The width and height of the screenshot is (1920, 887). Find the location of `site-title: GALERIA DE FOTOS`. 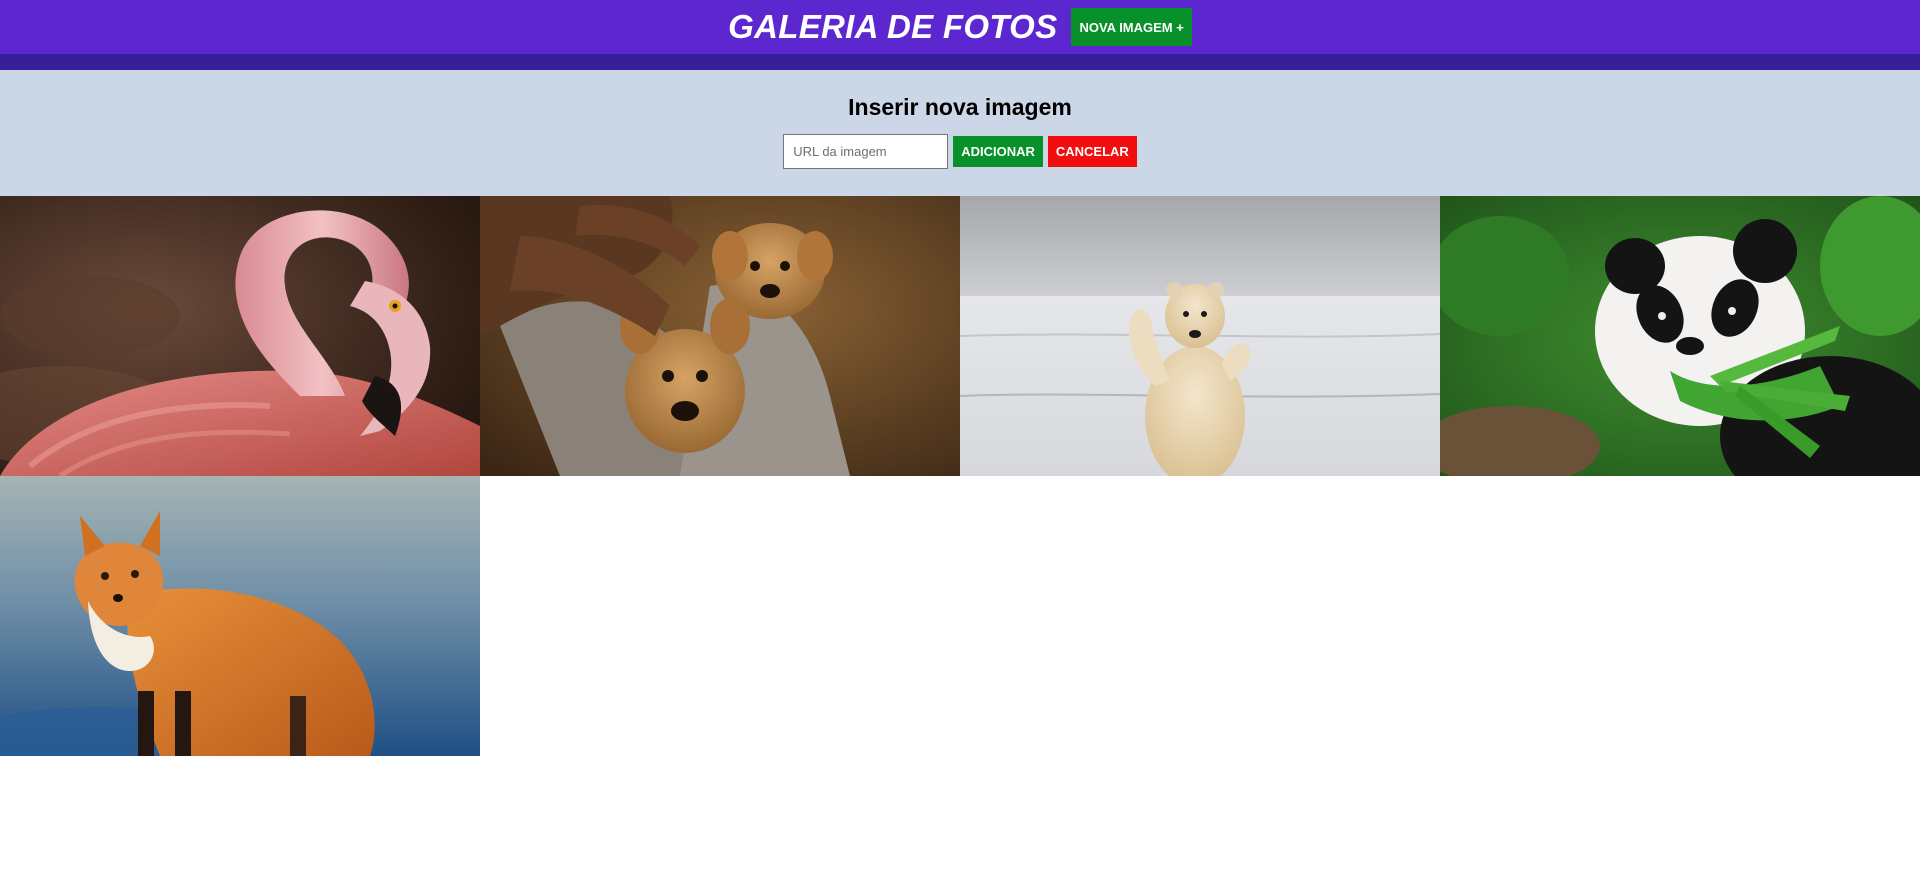

site-title: GALERIA DE FOTOS is located at coordinates (893, 26).